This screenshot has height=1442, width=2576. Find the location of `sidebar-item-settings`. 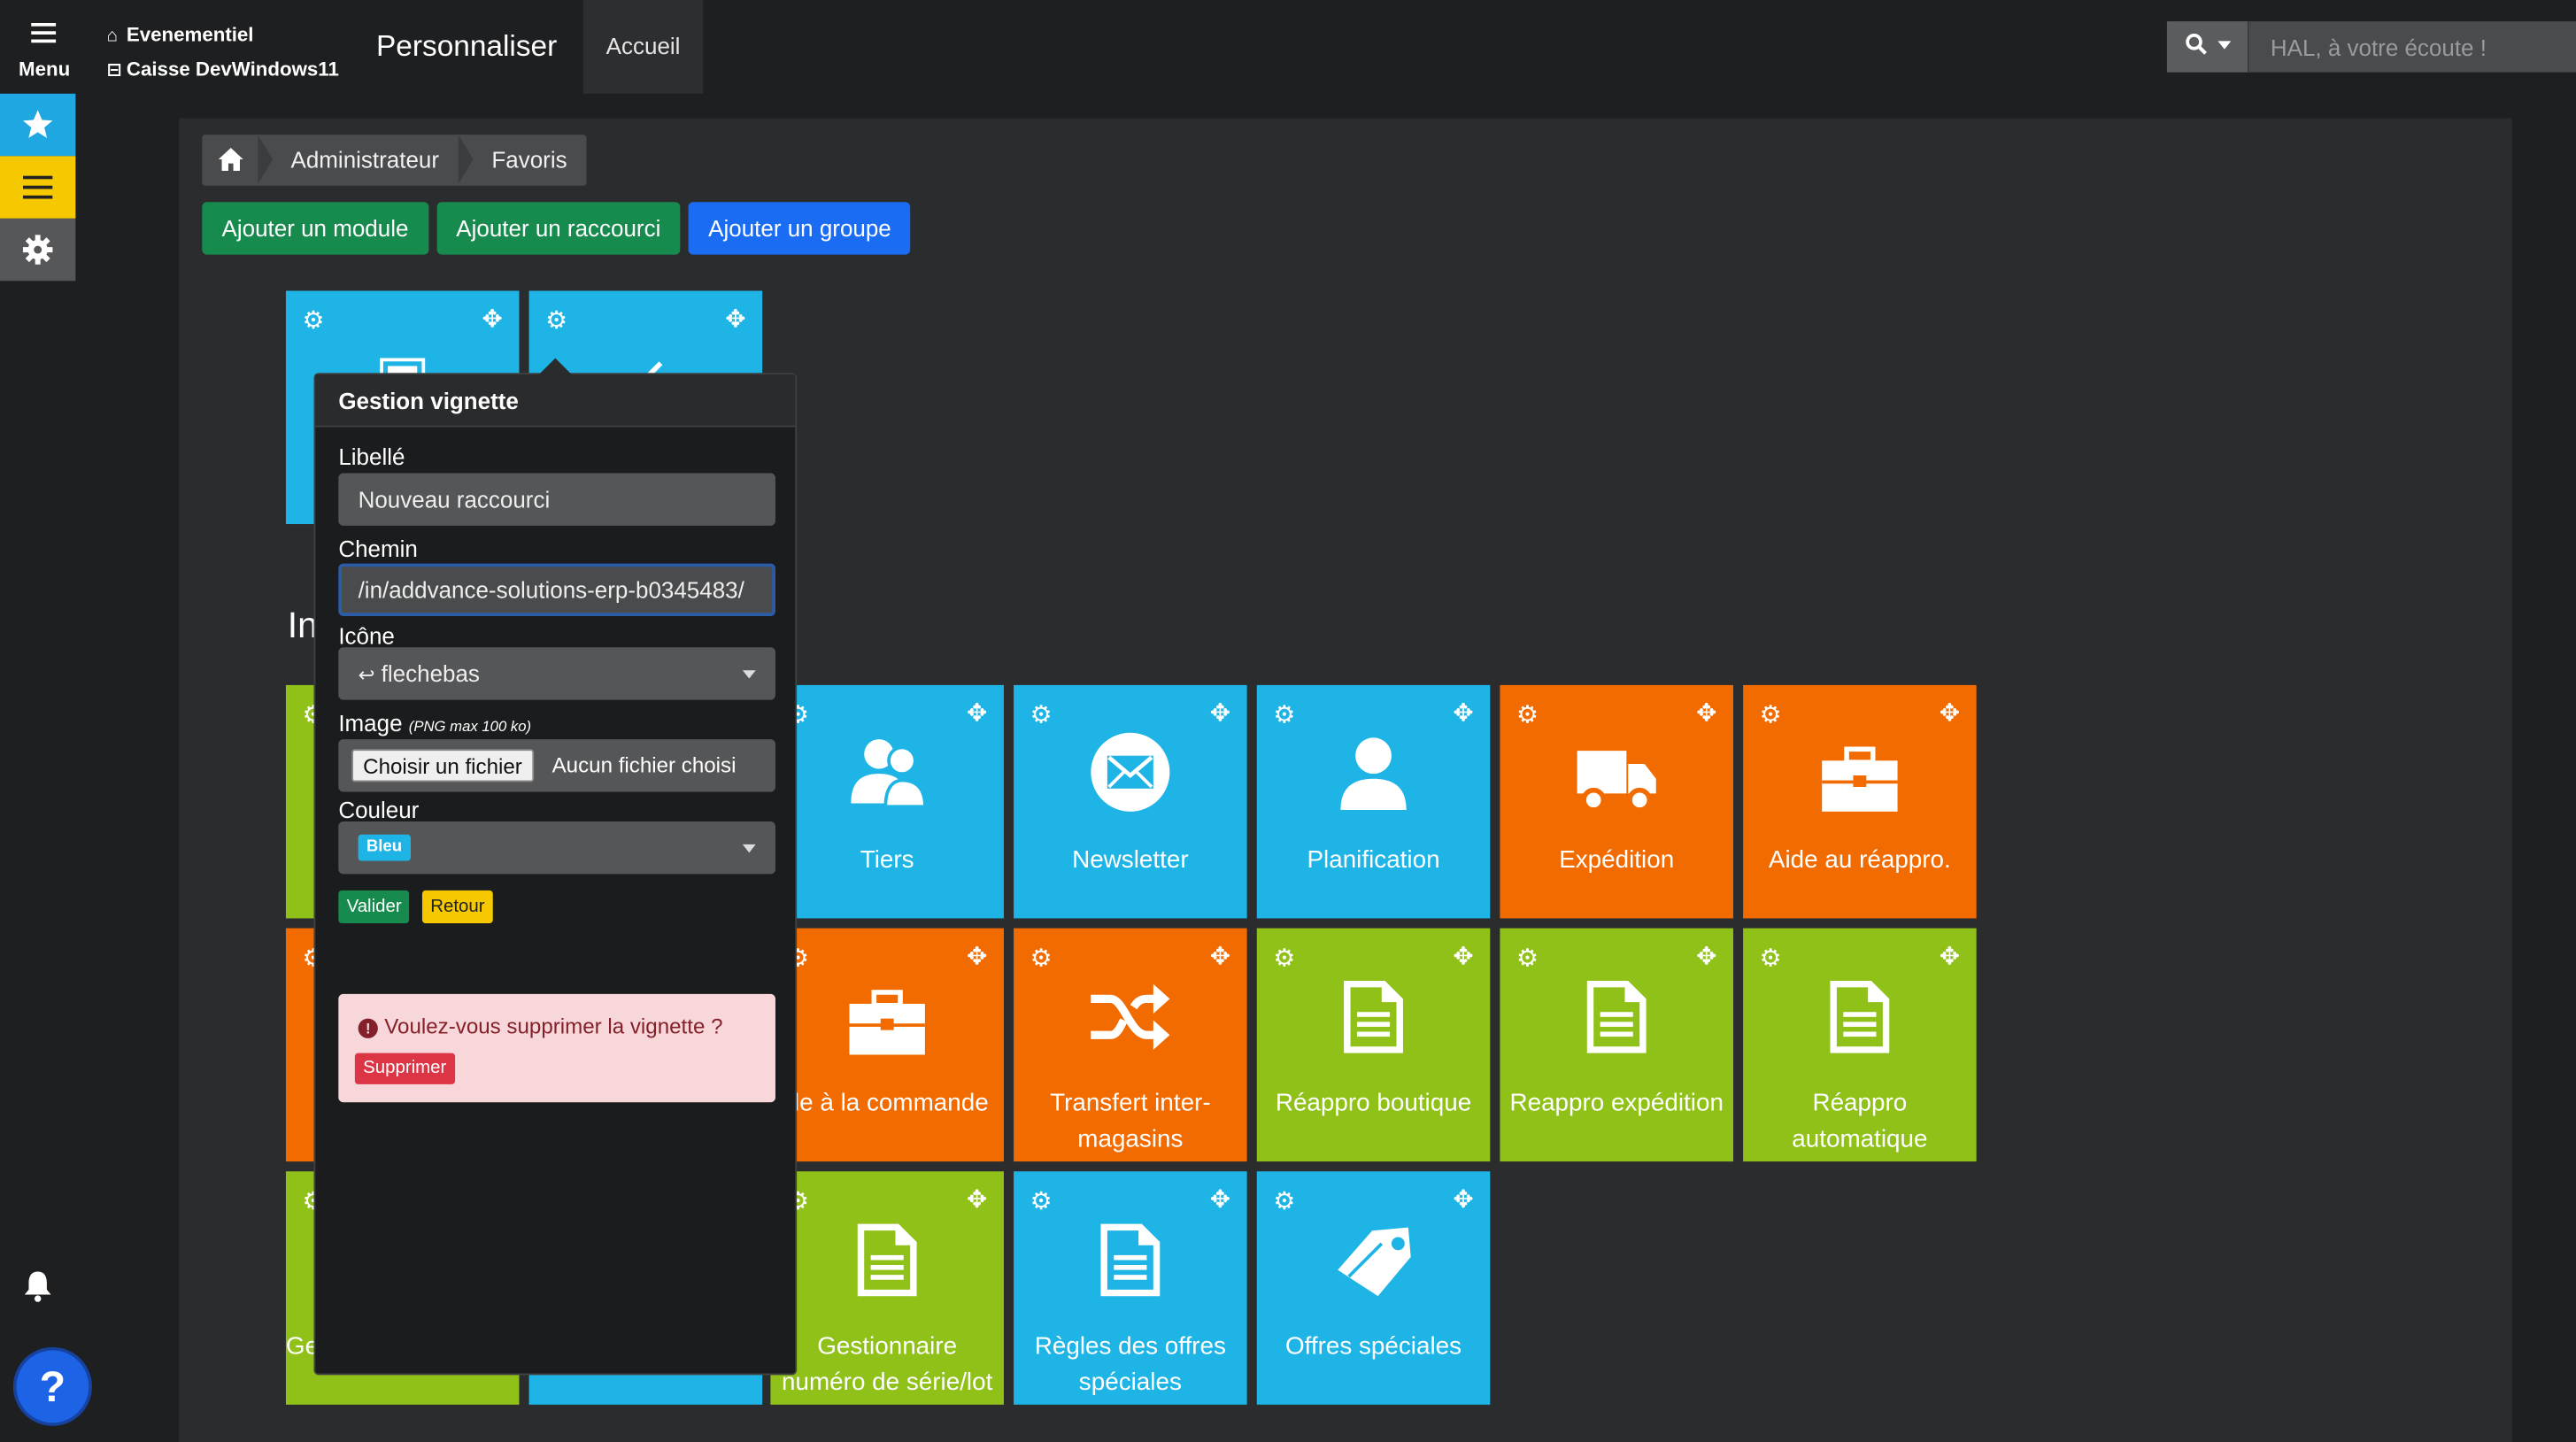

sidebar-item-settings is located at coordinates (38, 249).